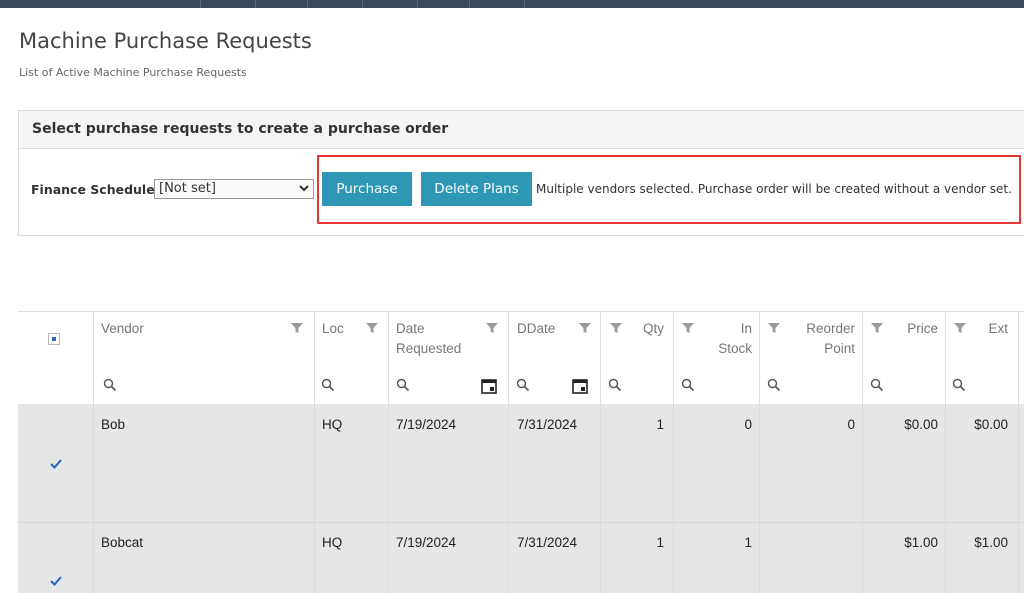  Describe the element at coordinates (165, 41) in the screenshot. I see `page-title: Machine Purchase Requests` at that location.